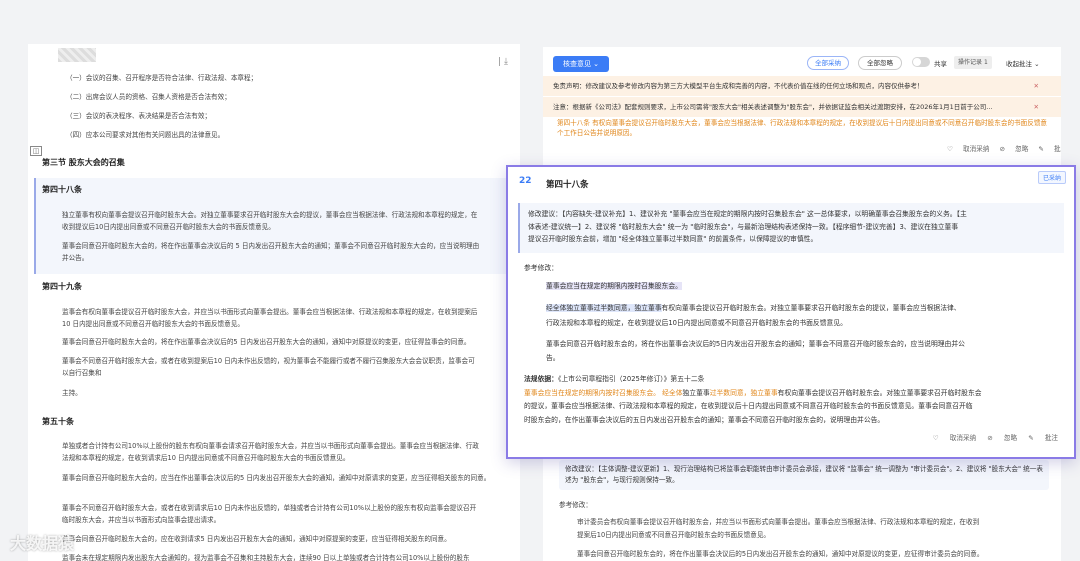  I want to click on review-dropdown-button: 核查意见 ⌄, so click(581, 64).